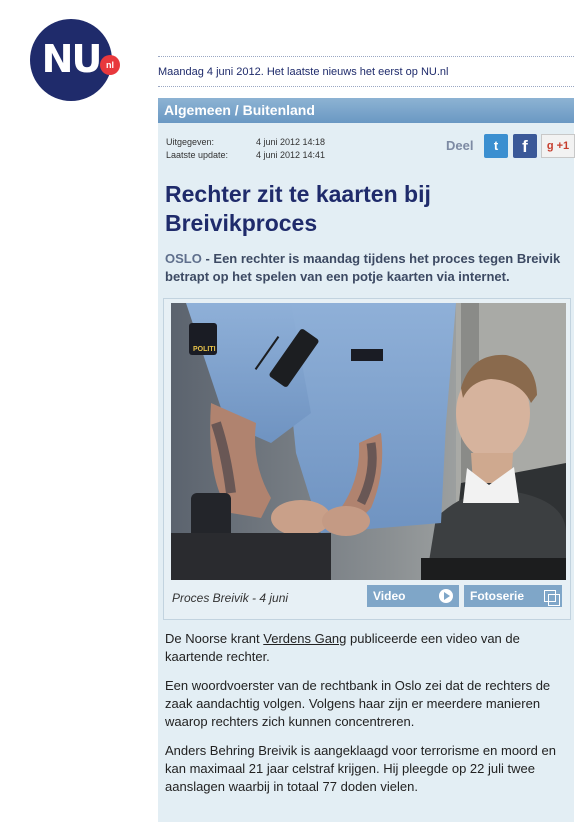  Describe the element at coordinates (183, 258) in the screenshot. I see `lead-city: OSLO` at that location.